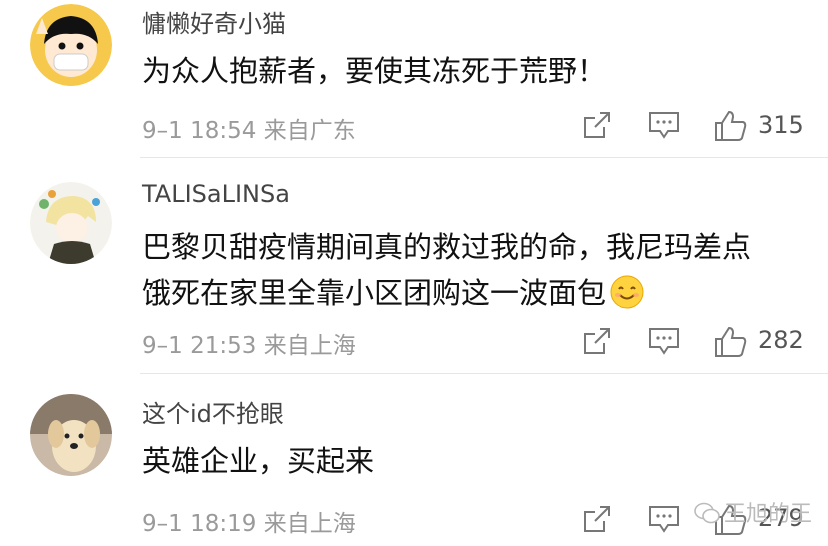  I want to click on comment-text: 英雄企业，买起来, so click(258, 461).